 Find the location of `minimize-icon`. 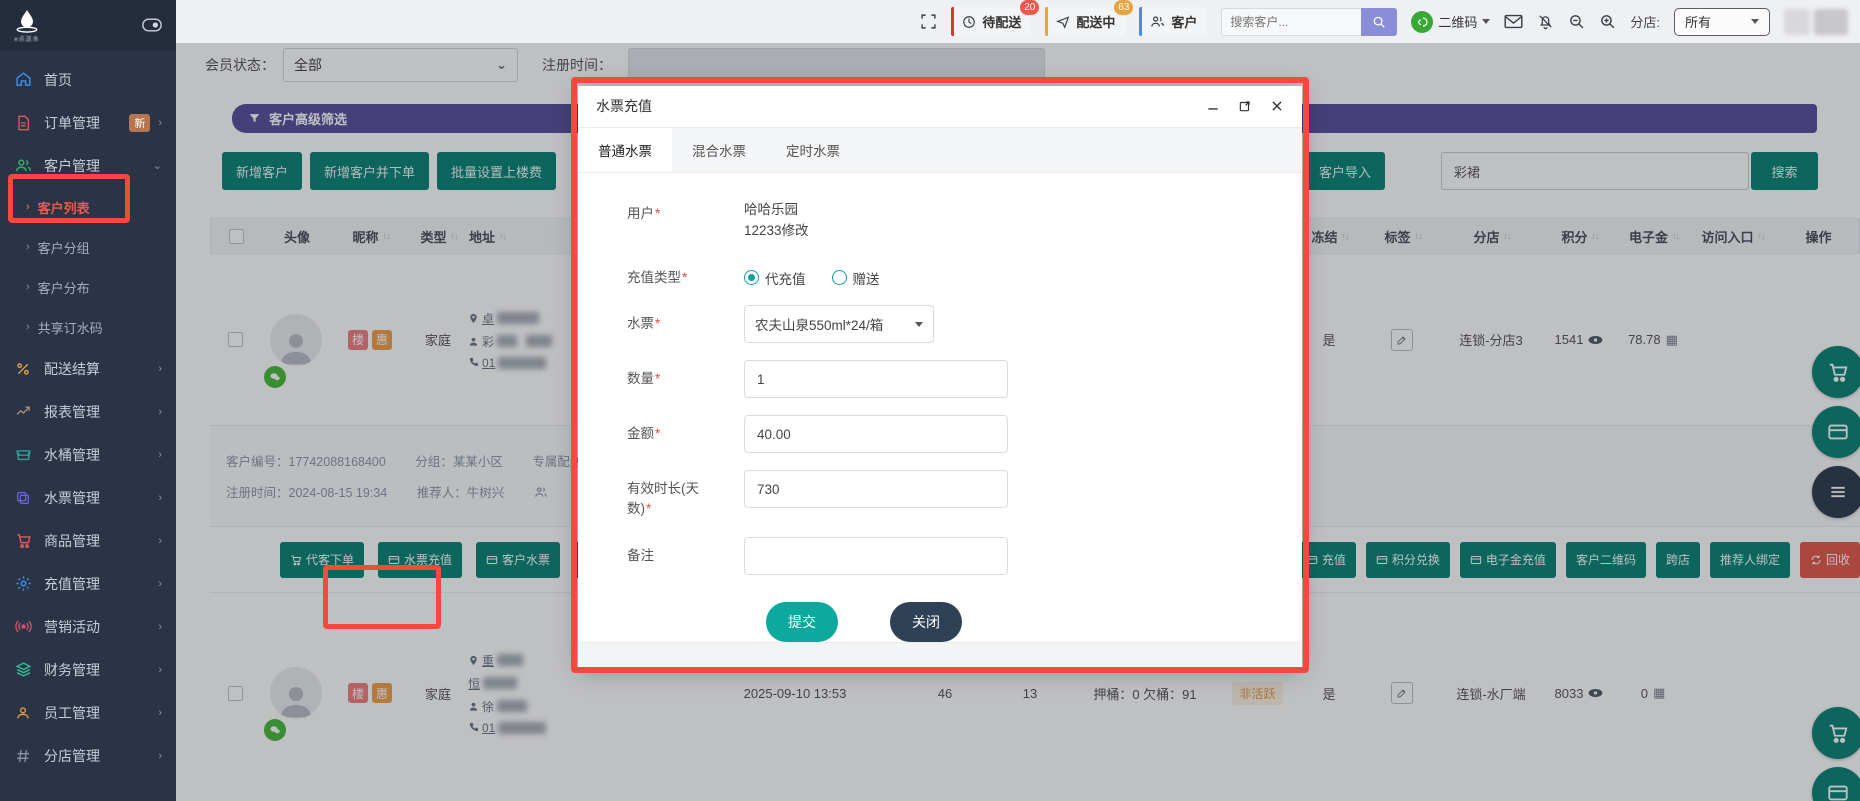

minimize-icon is located at coordinates (1213, 106).